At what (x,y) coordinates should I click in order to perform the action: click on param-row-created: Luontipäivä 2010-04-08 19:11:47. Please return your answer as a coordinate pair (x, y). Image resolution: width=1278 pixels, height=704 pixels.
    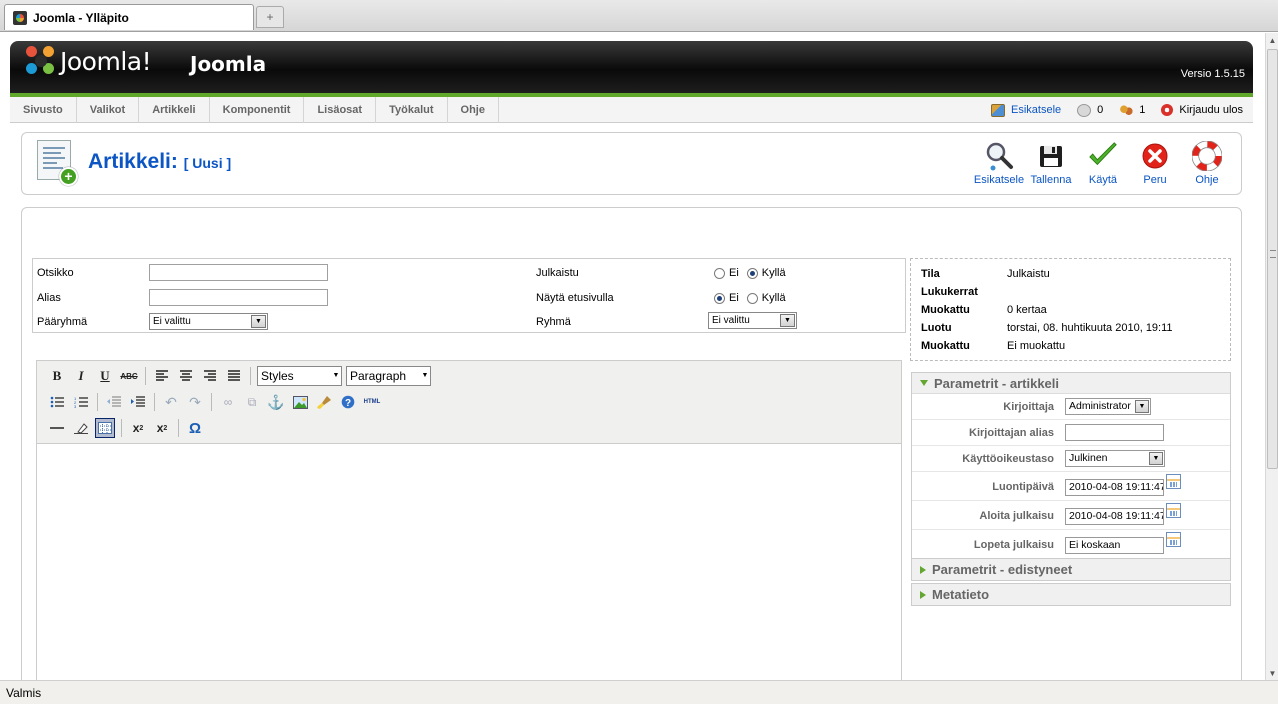
    Looking at the image, I should click on (1071, 486).